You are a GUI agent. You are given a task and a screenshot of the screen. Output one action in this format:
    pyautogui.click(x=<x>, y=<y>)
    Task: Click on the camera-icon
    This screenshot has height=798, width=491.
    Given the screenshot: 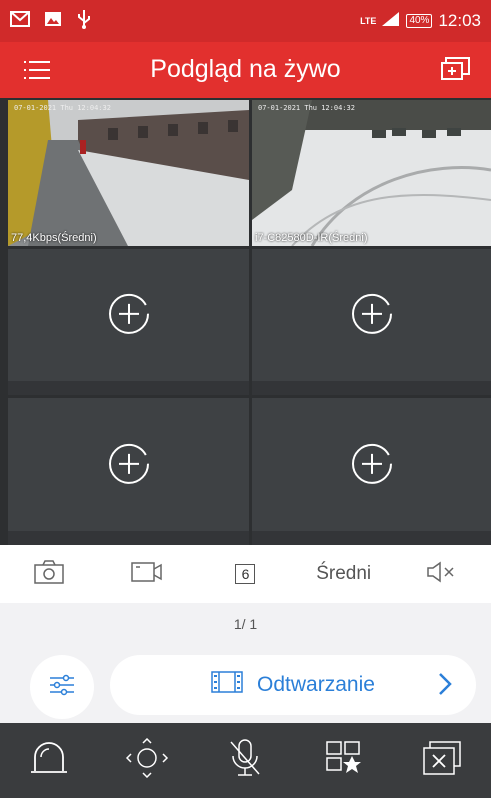 What is the action you would take?
    pyautogui.click(x=49, y=574)
    